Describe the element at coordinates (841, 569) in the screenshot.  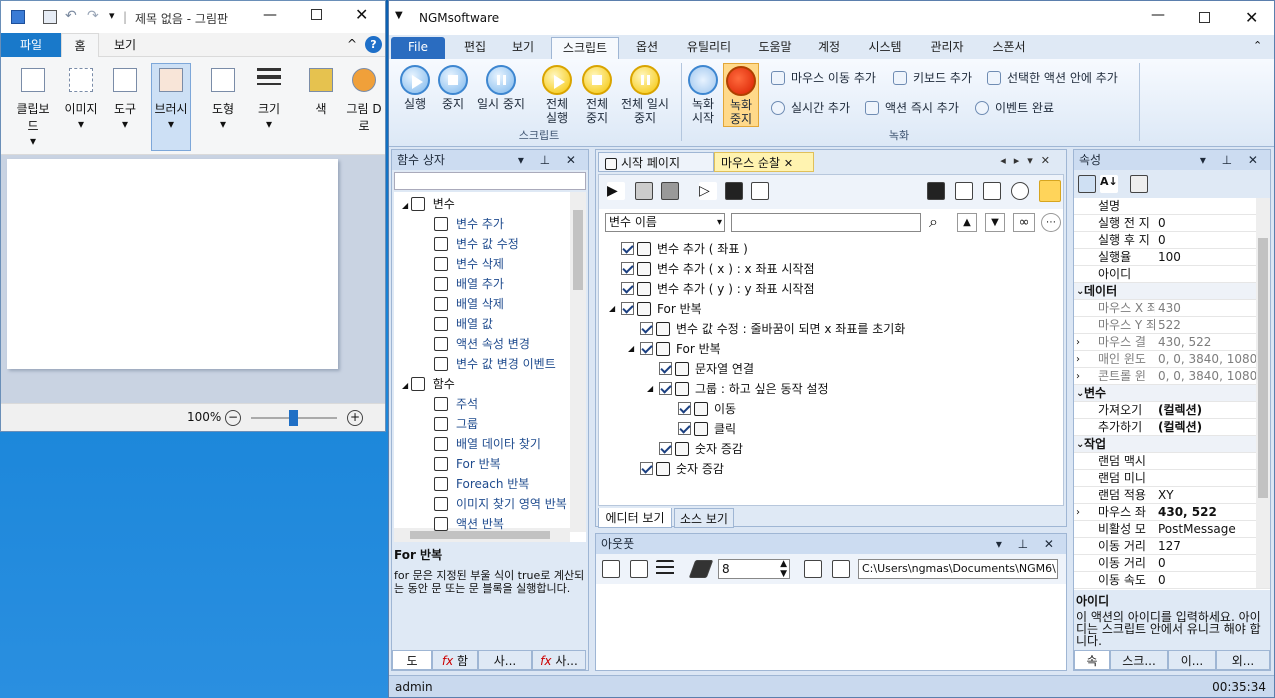
I see `folder-icon` at that location.